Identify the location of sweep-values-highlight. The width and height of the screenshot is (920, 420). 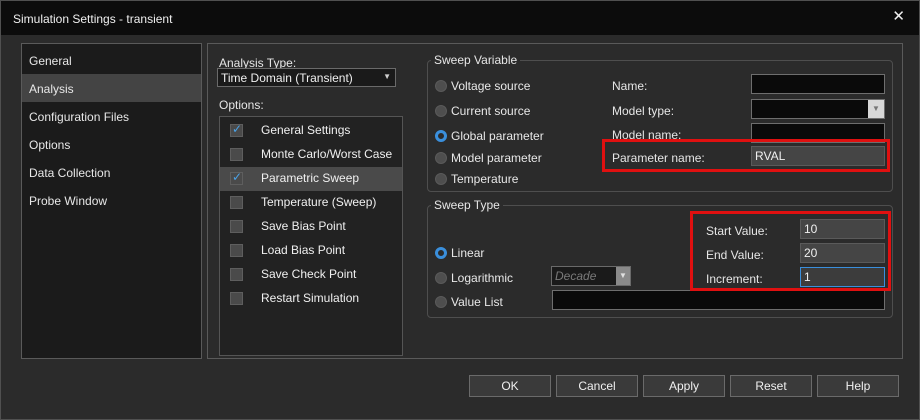
(790, 251).